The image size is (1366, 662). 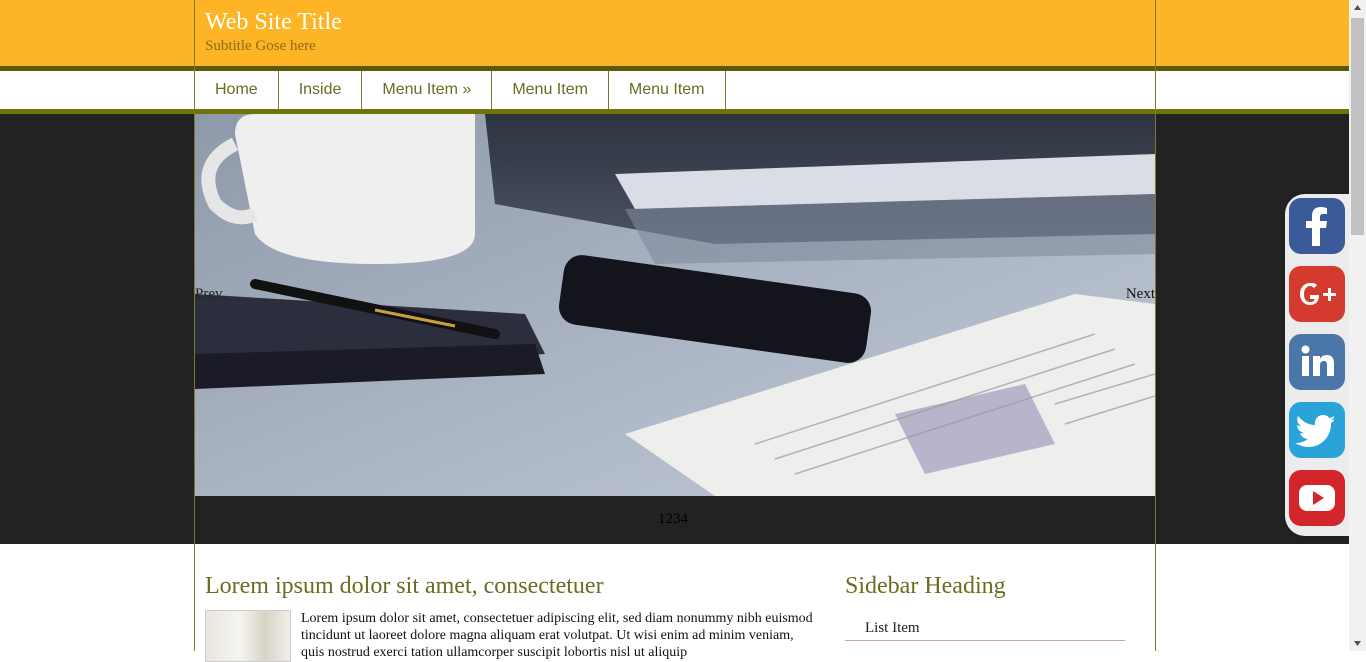 I want to click on youtube-icon, so click(x=1317, y=498).